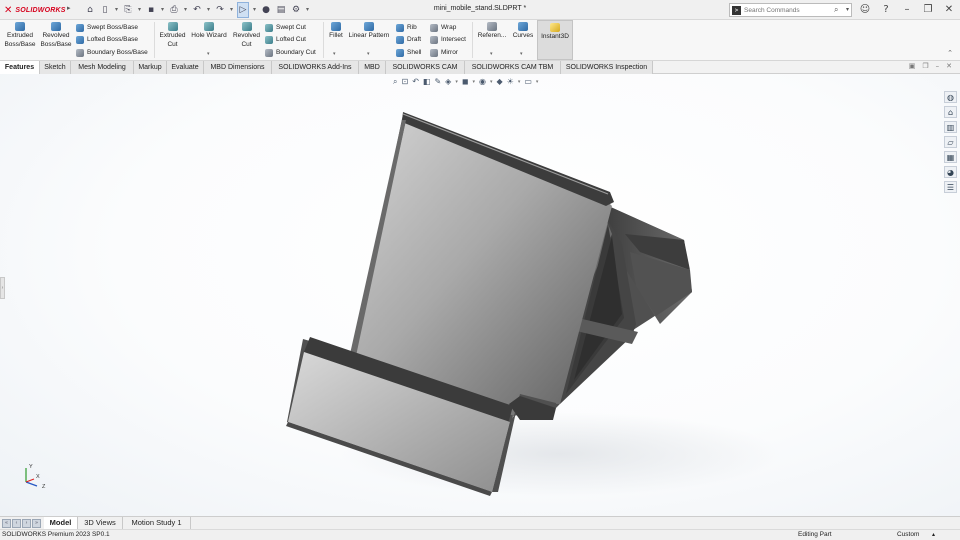 The image size is (960, 540). Describe the element at coordinates (336, 31) in the screenshot. I see `fillet-button: Fillet` at that location.